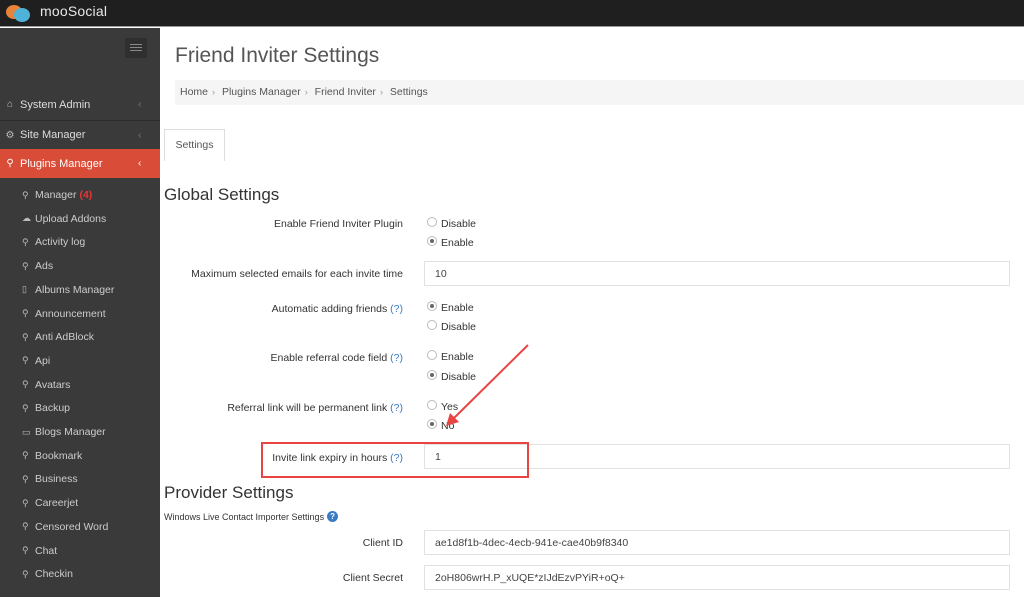  I want to click on referral-code-disable-radio: Disable, so click(452, 376).